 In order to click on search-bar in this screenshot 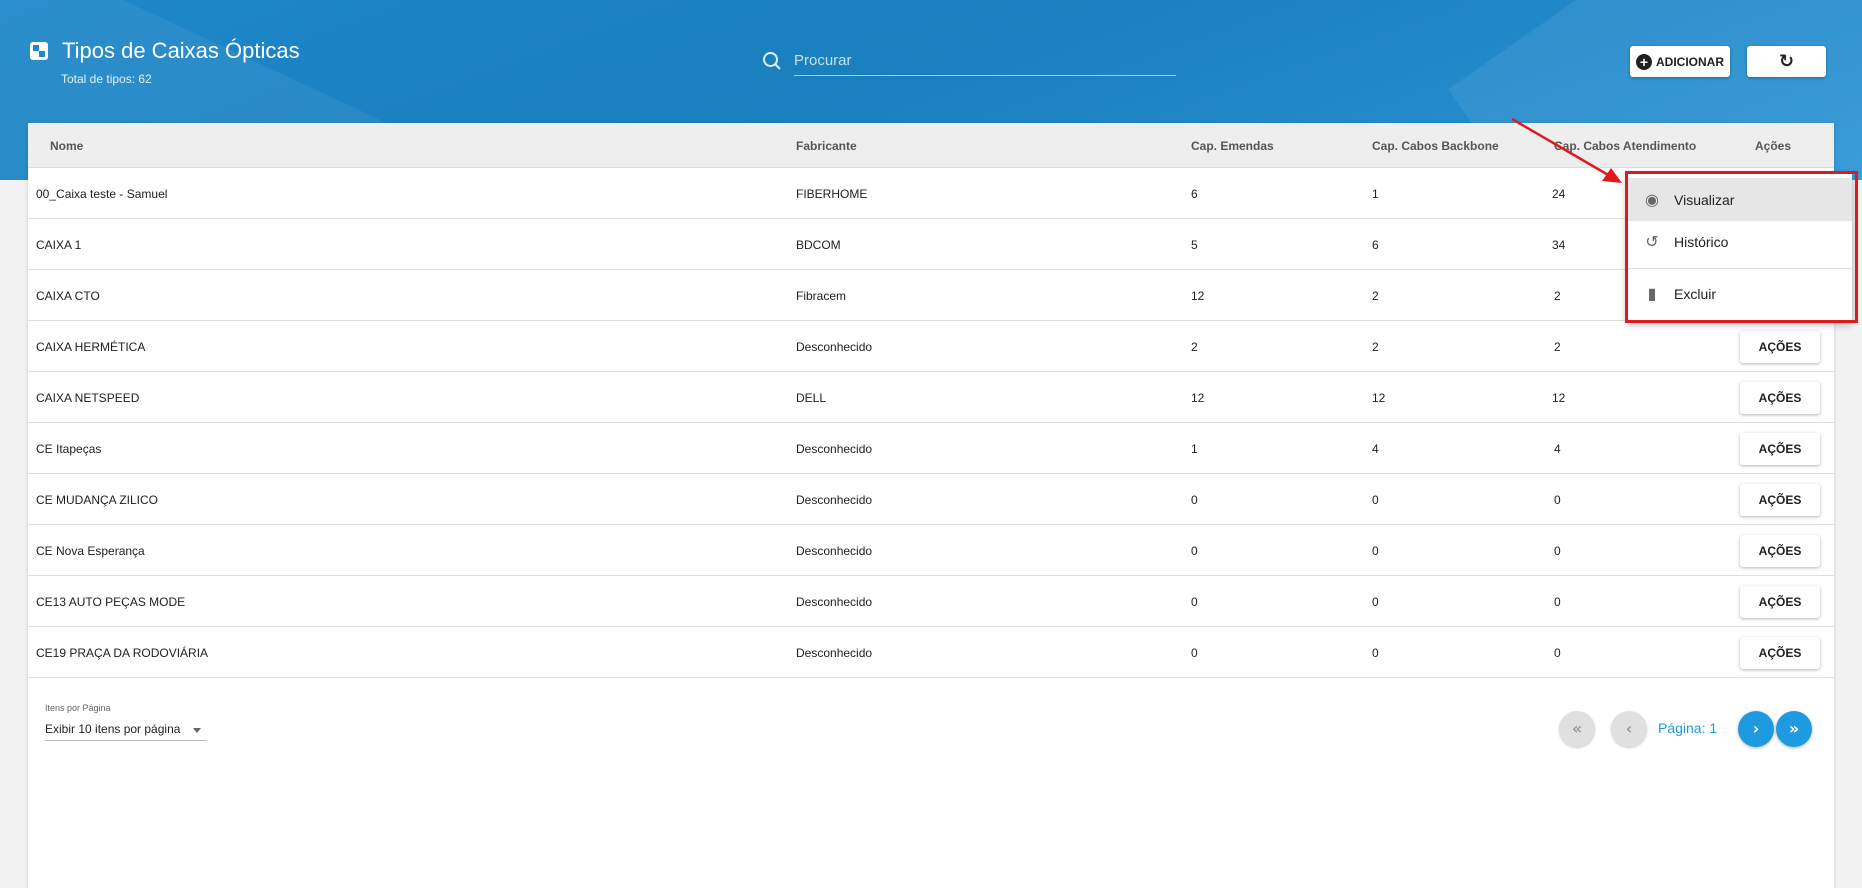, I will do `click(969, 61)`.